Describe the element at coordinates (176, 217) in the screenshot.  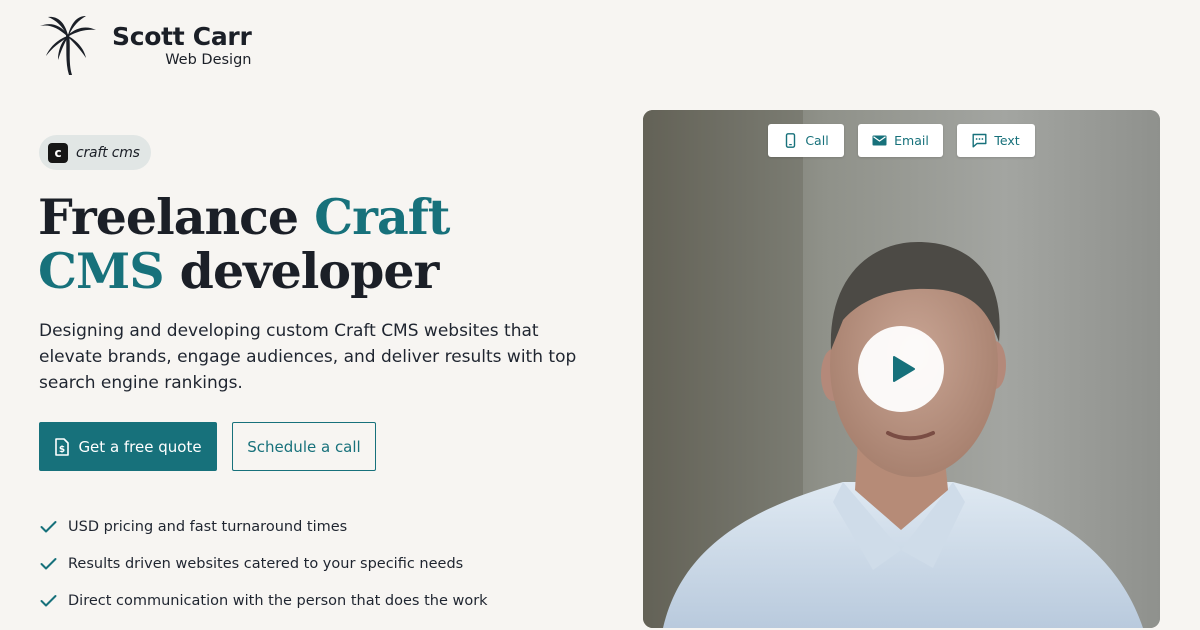
I see `headline-part1: Freelance` at that location.